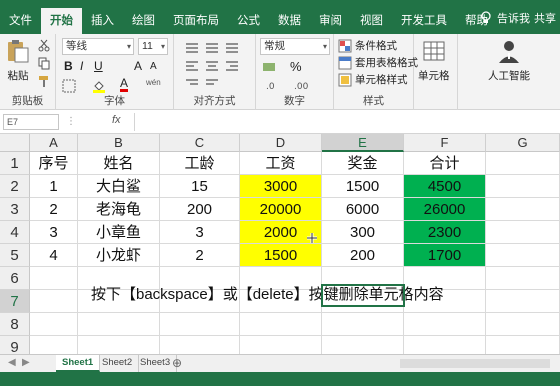 The height and width of the screenshot is (386, 560). What do you see at coordinates (196, 21) in the screenshot?
I see `ribbon-tab-4: 页面布局` at bounding box center [196, 21].